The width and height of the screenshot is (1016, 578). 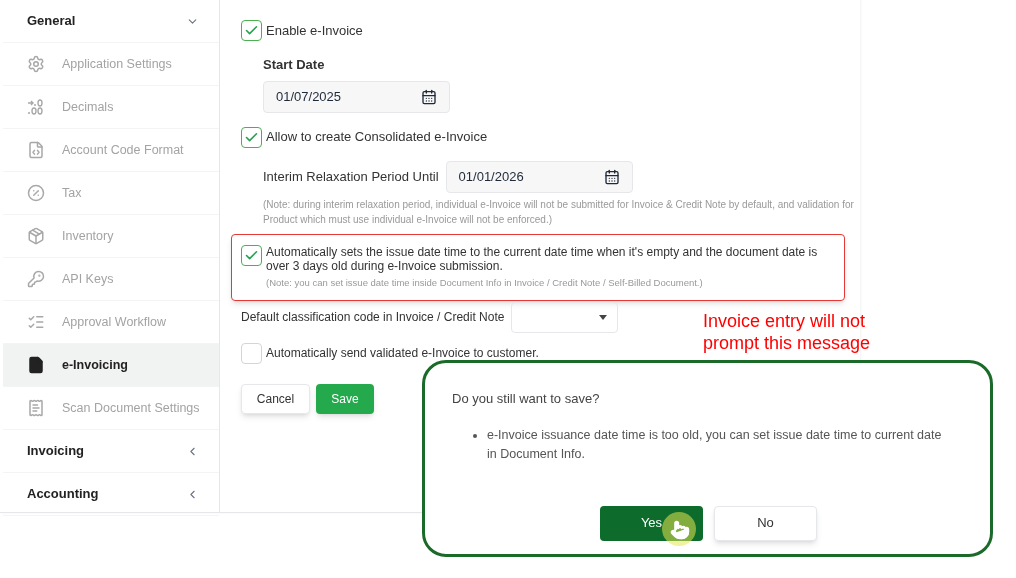 What do you see at coordinates (36, 64) in the screenshot?
I see `gear-icon` at bounding box center [36, 64].